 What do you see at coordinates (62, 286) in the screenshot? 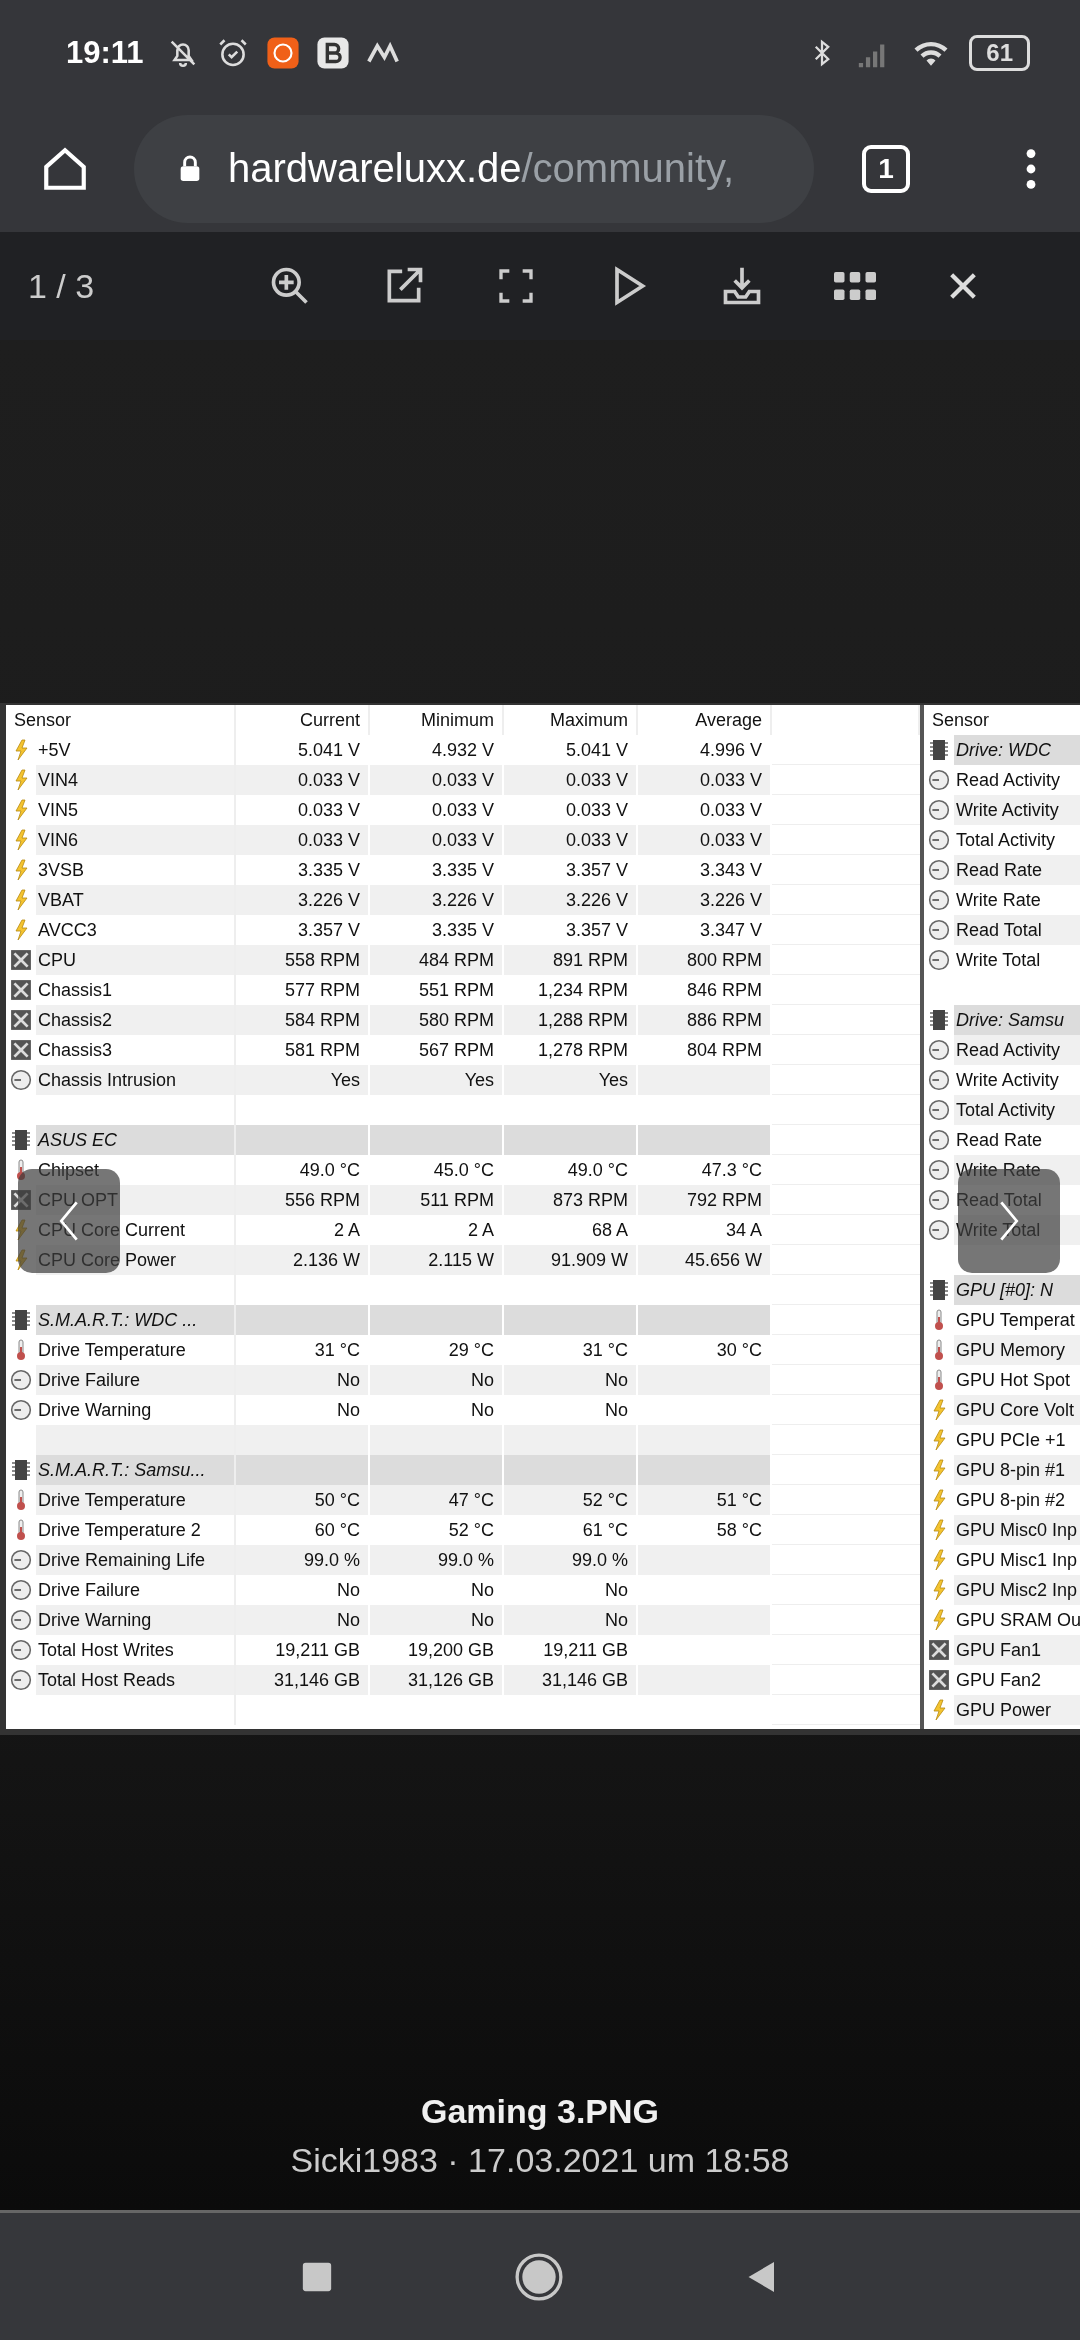
I see `image-counter: 1 / 3` at bounding box center [62, 286].